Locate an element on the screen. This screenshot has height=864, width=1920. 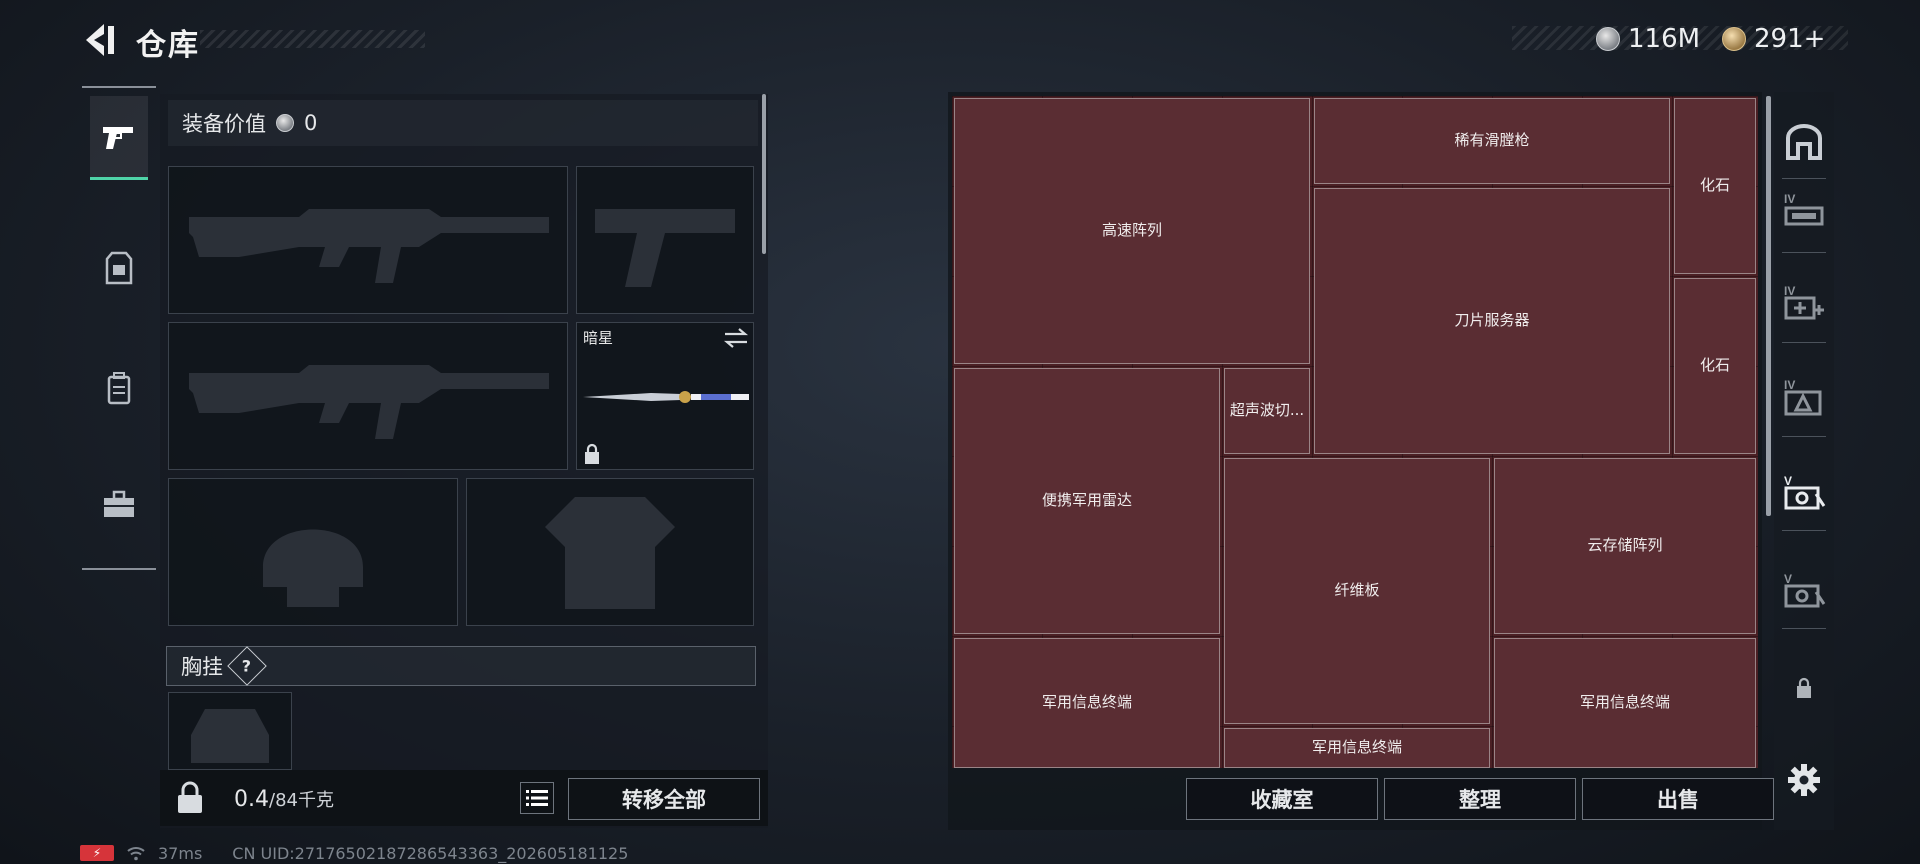
collection-room-button: 收藏室 is located at coordinates (1282, 799).